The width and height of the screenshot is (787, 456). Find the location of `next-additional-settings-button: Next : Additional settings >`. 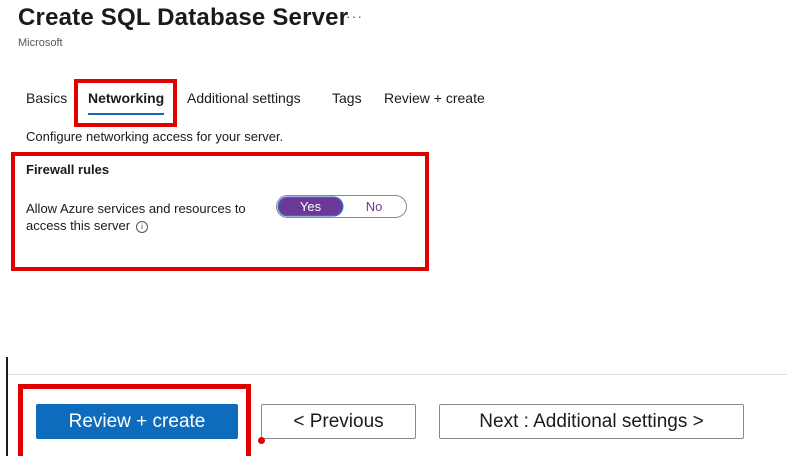

next-additional-settings-button: Next : Additional settings > is located at coordinates (591, 421).